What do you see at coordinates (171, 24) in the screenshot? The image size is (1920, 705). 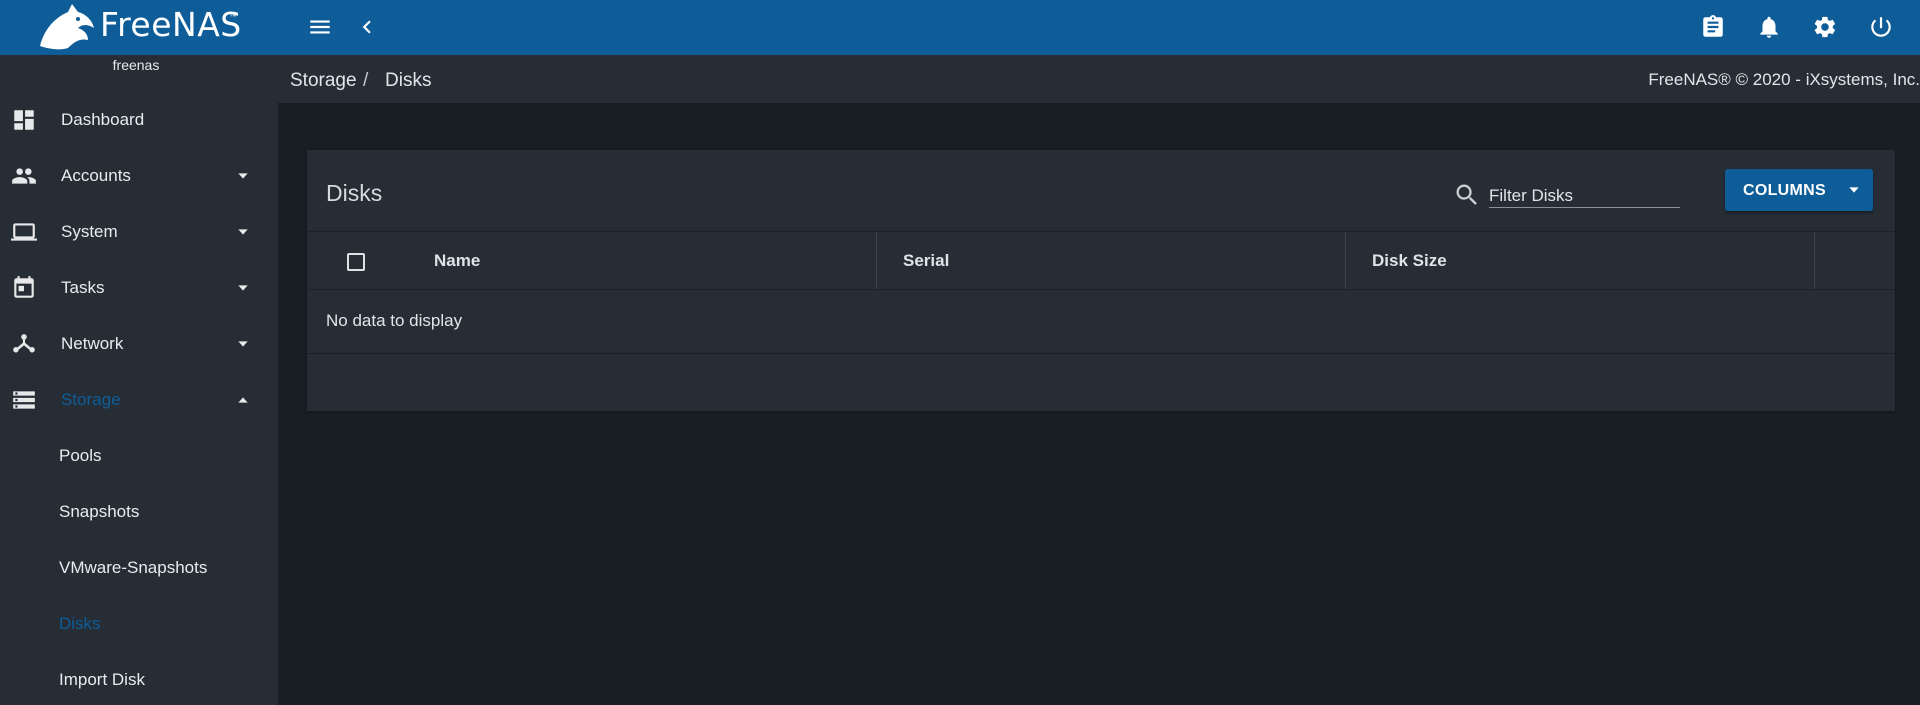 I see `brand-name: FreeNAS` at bounding box center [171, 24].